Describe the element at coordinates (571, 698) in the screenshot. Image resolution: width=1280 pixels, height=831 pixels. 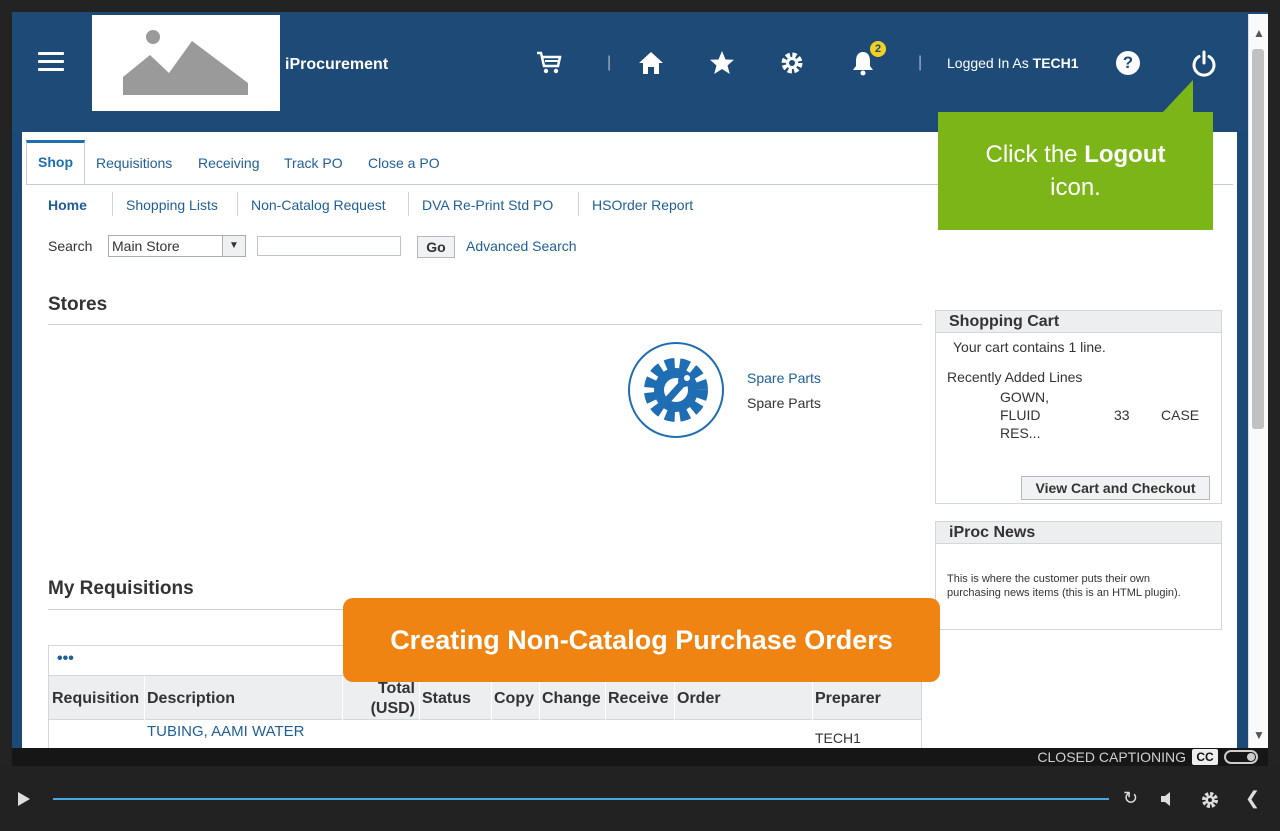
I see `col-change: Change` at that location.